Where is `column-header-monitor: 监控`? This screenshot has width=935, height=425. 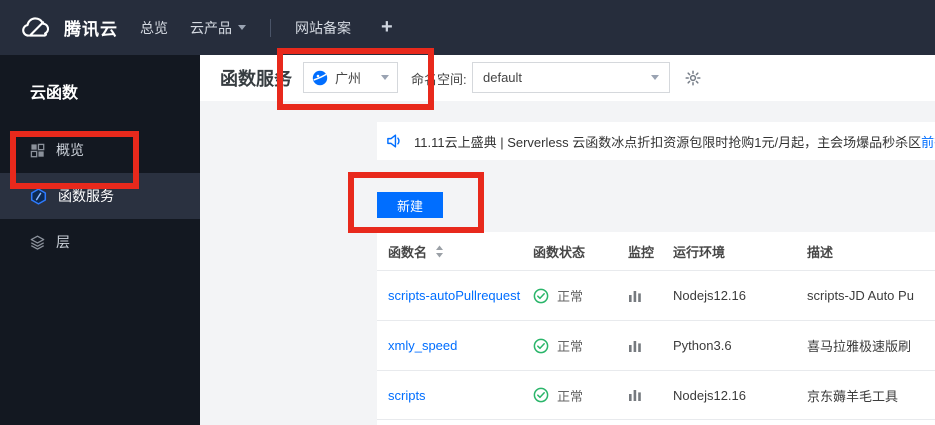
column-header-monitor: 监控 is located at coordinates (641, 252).